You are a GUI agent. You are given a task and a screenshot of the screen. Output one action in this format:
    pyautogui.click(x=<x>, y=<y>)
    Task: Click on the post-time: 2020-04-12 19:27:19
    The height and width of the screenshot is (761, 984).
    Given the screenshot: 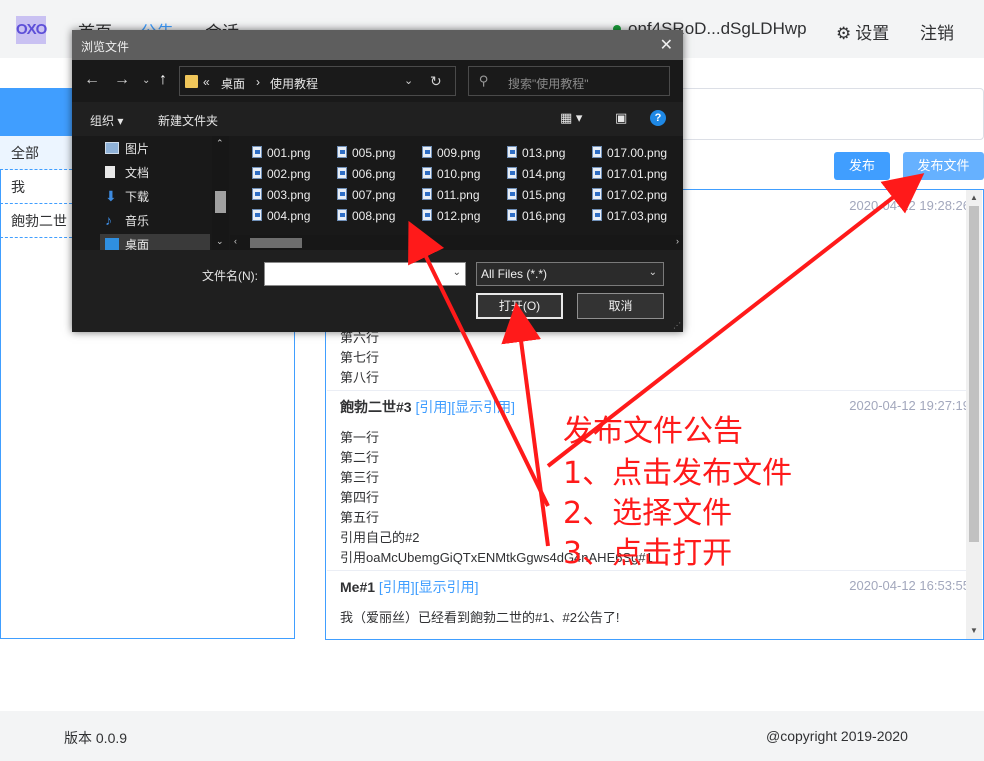 What is the action you would take?
    pyautogui.click(x=909, y=405)
    